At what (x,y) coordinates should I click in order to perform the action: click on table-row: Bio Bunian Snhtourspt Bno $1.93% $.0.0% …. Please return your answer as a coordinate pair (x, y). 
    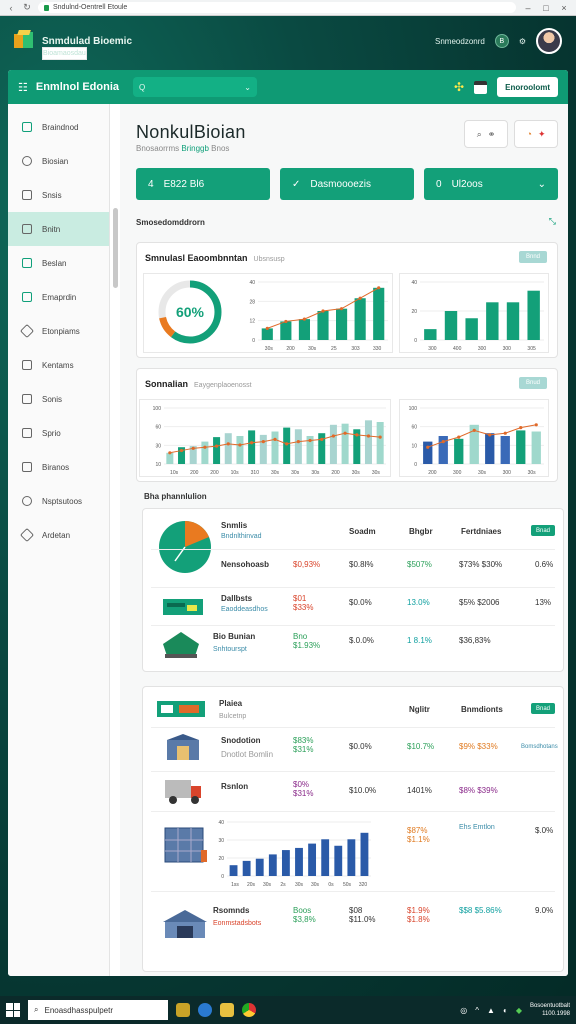
    Looking at the image, I should click on (353, 645).